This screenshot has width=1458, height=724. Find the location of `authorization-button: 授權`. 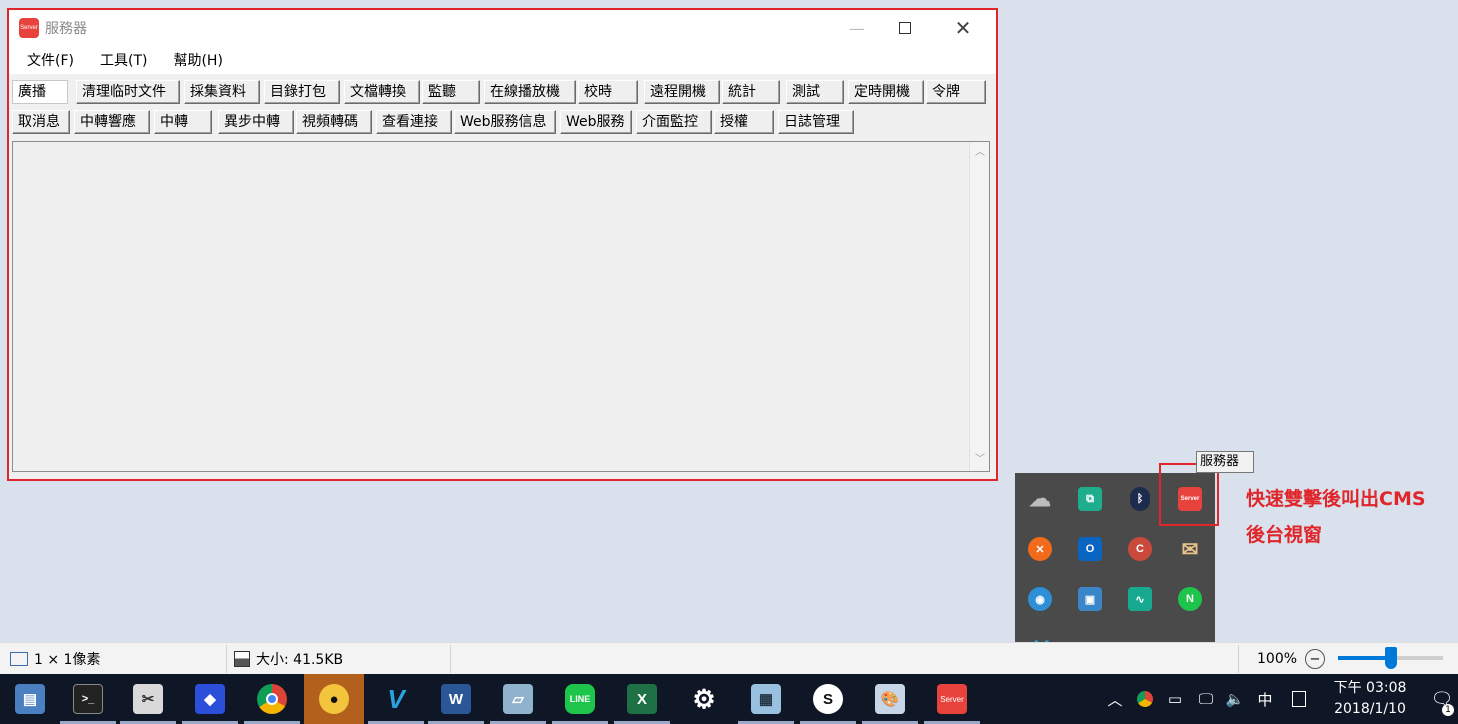

authorization-button: 授權 is located at coordinates (744, 122).